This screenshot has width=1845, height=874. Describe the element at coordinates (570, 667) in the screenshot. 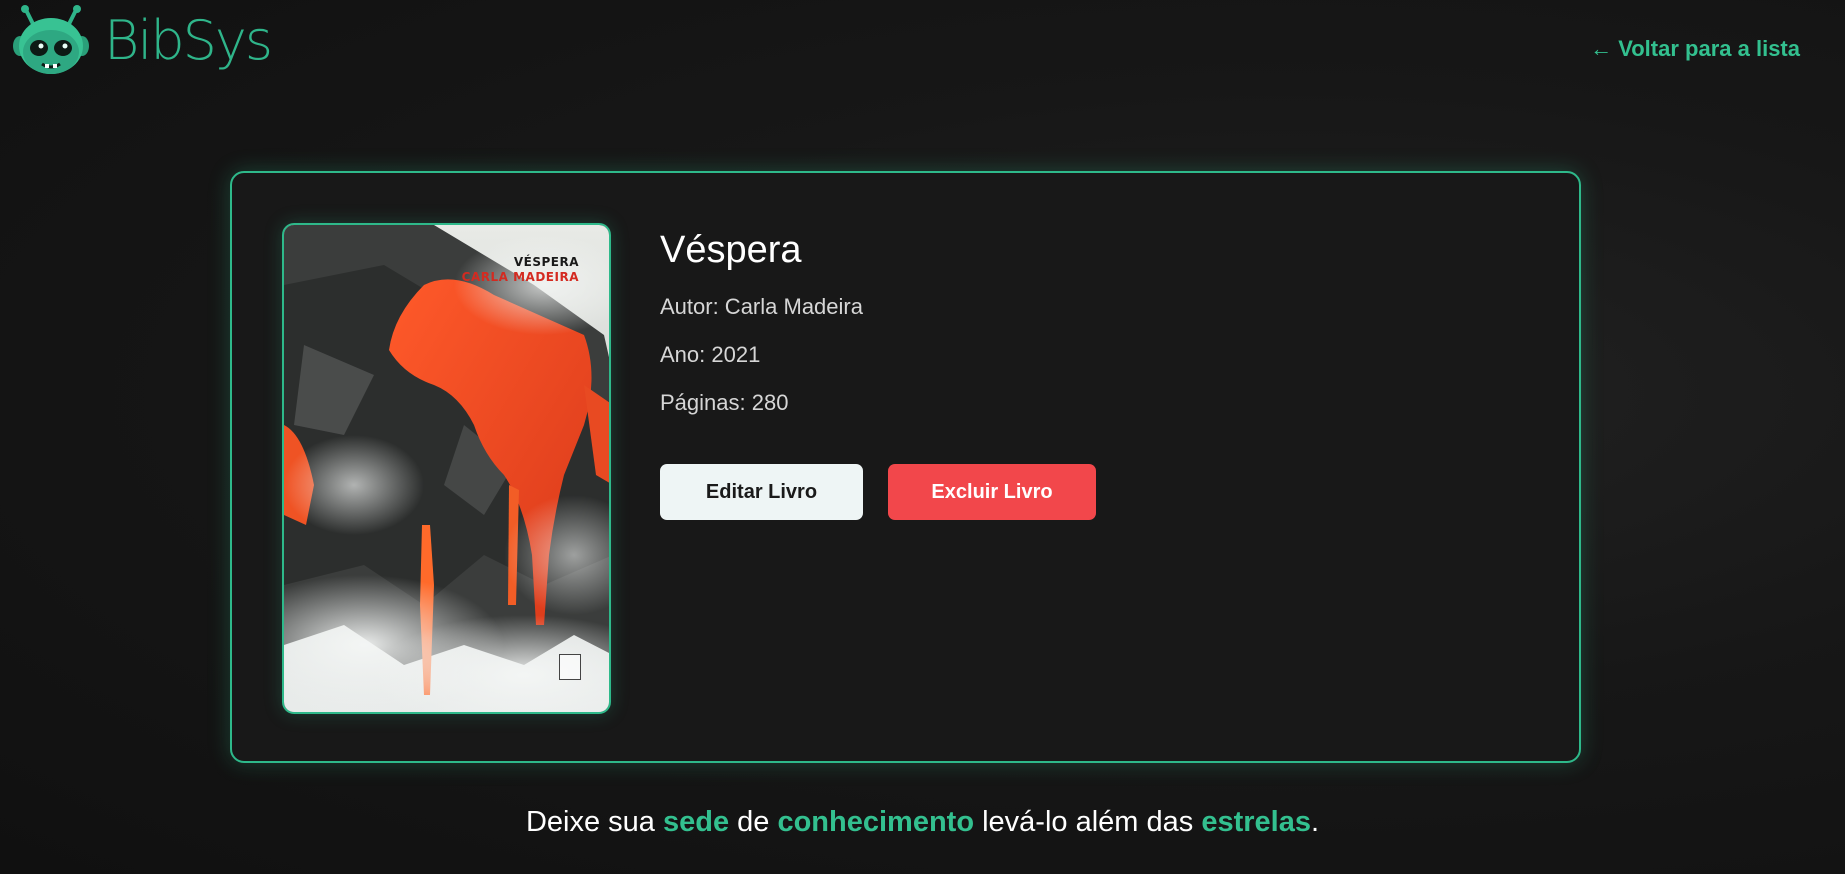

I see `publisher-logo-icon` at that location.